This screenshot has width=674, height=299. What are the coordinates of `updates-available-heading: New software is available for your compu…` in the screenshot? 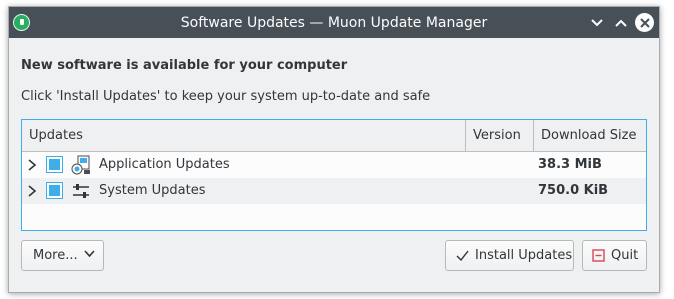 It's located at (184, 65).